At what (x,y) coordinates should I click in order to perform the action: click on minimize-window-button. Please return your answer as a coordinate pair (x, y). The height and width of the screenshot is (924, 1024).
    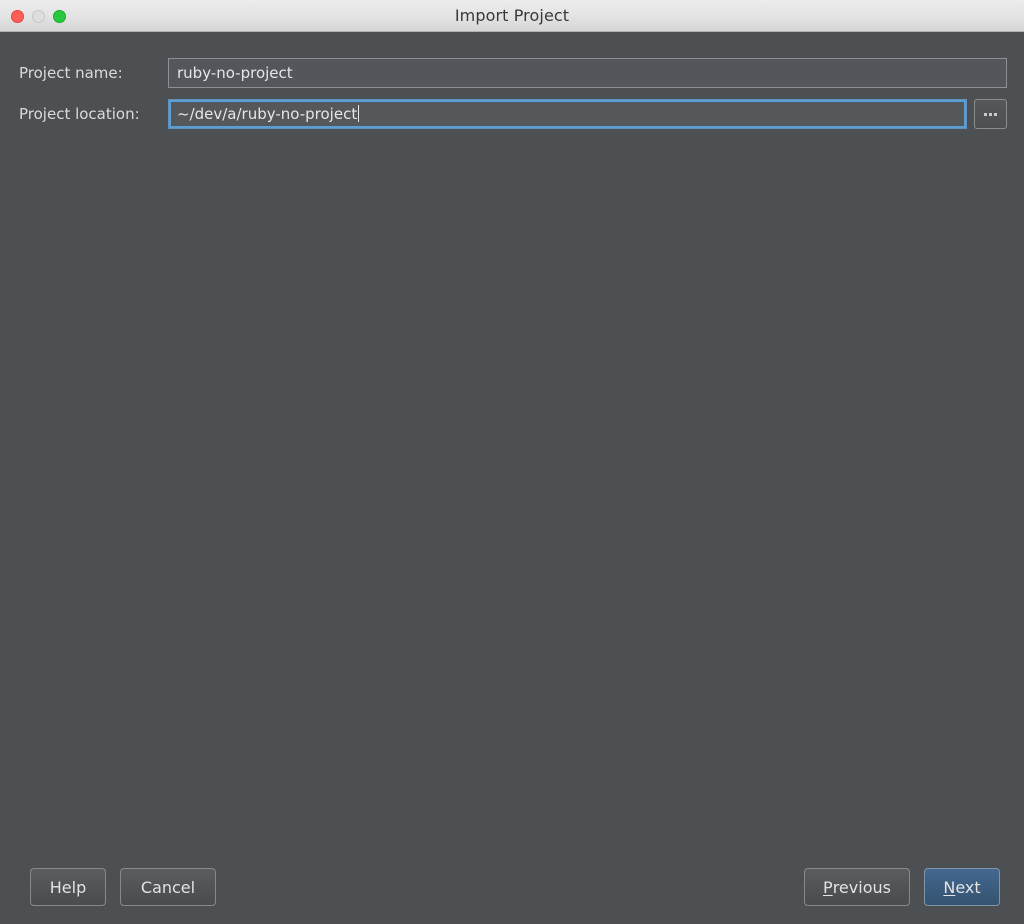
    Looking at the image, I should click on (38, 16).